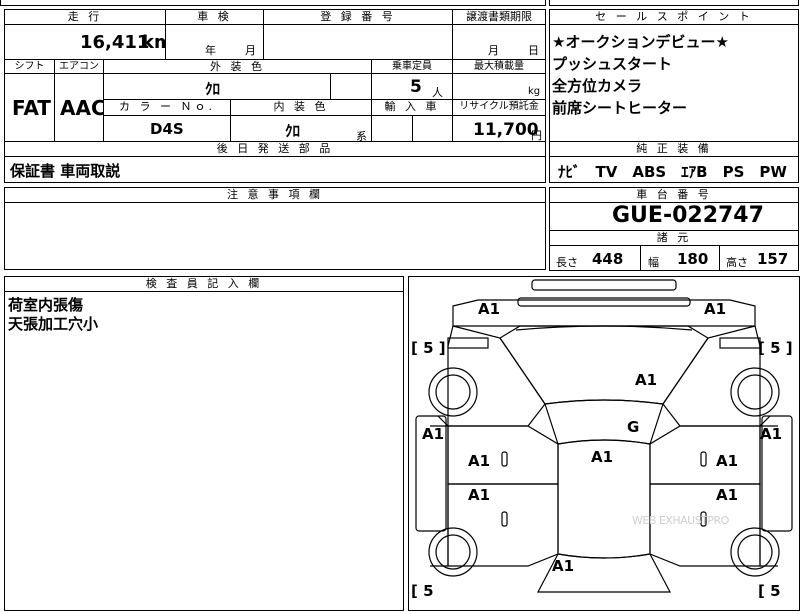  Describe the element at coordinates (602, 457) in the screenshot. I see `mark-roof: A1` at that location.